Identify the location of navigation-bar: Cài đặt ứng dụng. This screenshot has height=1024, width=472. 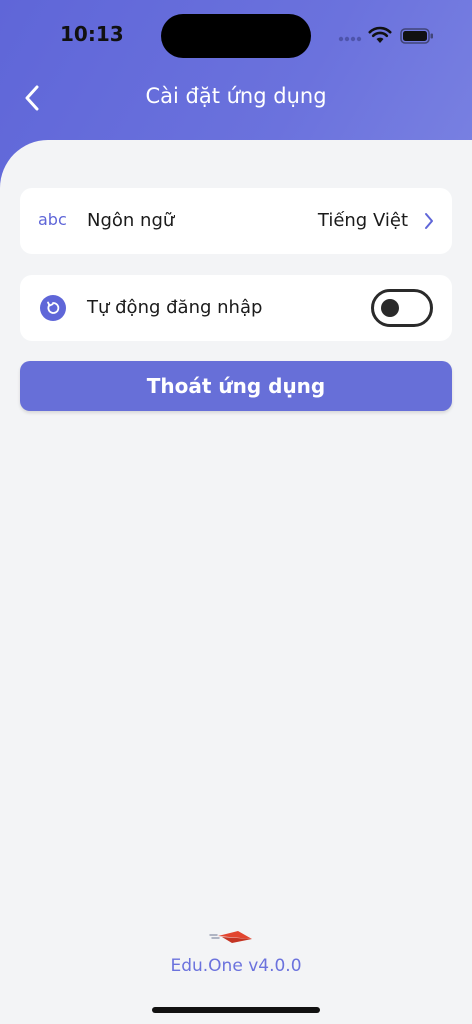
(236, 98).